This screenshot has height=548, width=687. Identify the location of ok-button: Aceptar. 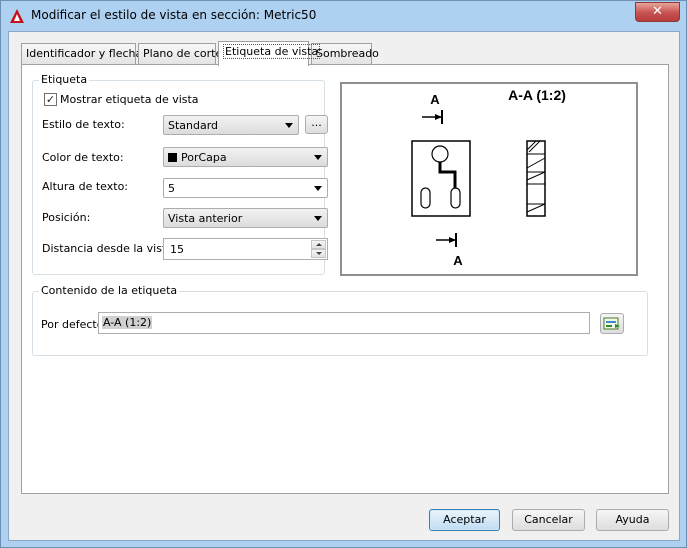
(464, 520).